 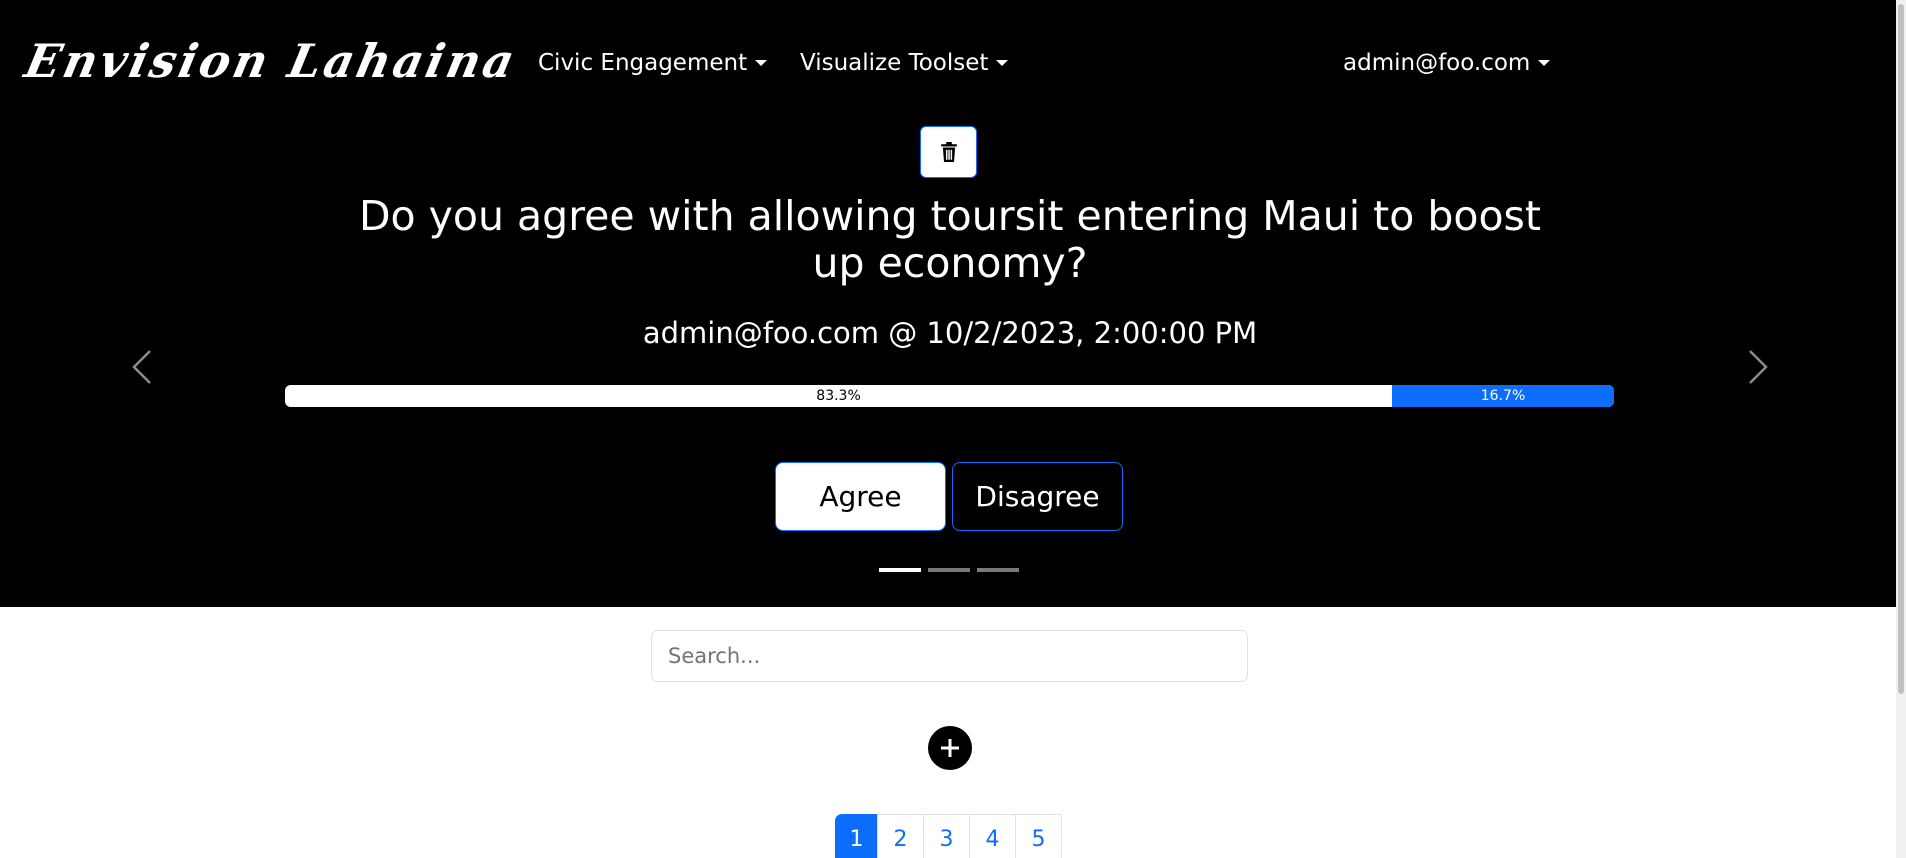 I want to click on chevron-right-icon, so click(x=1758, y=367).